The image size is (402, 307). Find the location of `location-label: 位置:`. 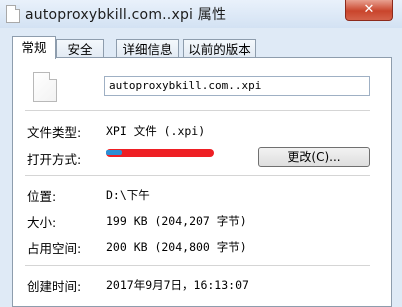

location-label: 位置: is located at coordinates (42, 196).